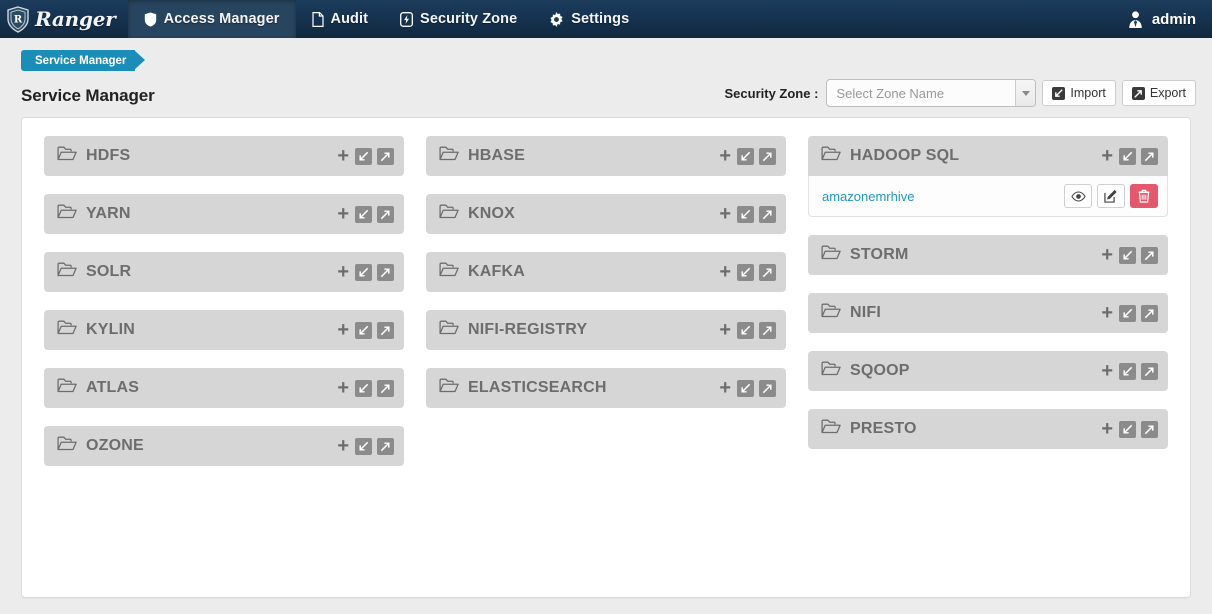  Describe the element at coordinates (1111, 196) in the screenshot. I see `edit-service-button` at that location.